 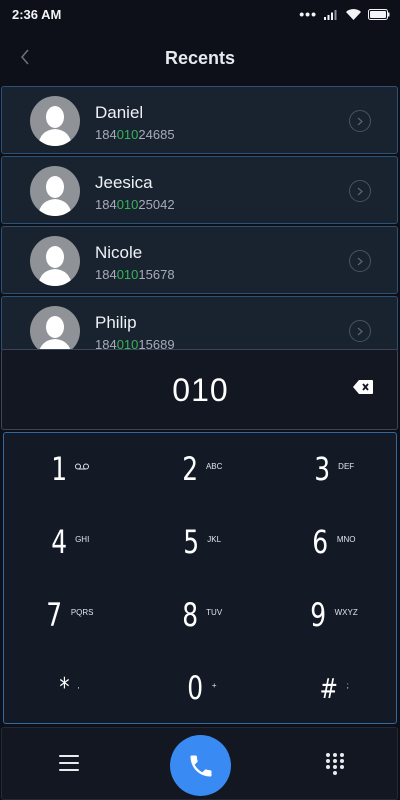 I want to click on contact-row: Nicole 18401015678, so click(x=199, y=260).